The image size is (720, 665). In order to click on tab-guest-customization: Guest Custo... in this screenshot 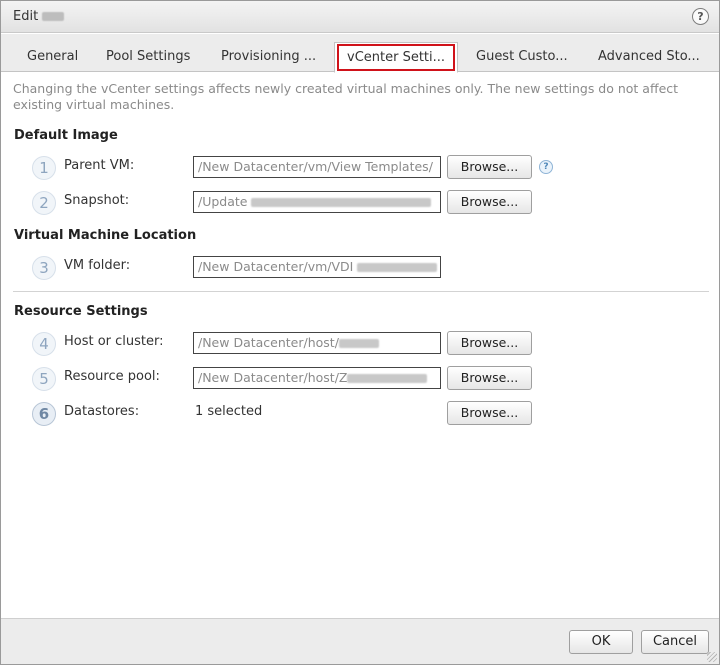, I will do `click(522, 58)`.